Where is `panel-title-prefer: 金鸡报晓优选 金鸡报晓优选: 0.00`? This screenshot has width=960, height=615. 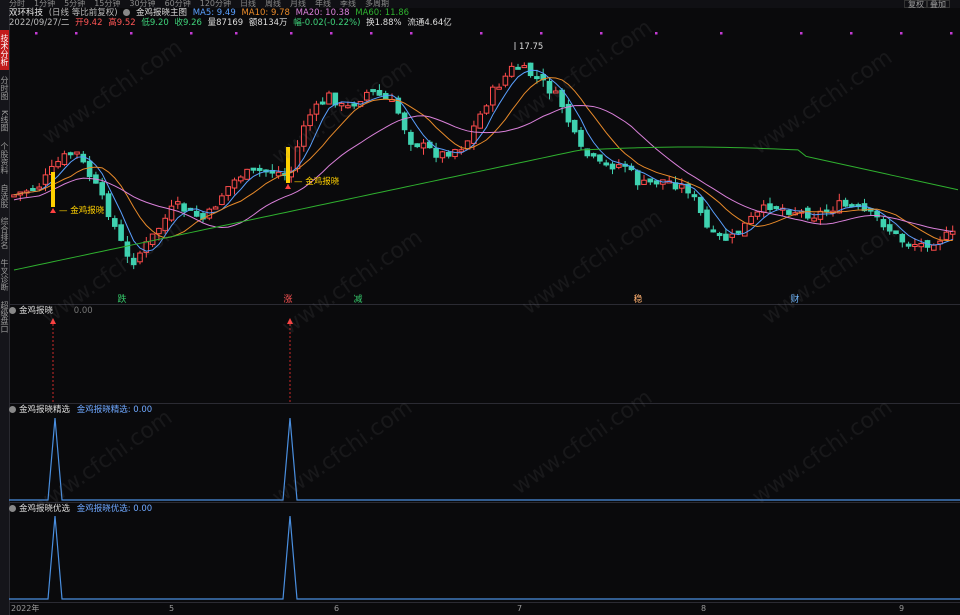 panel-title-prefer: 金鸡报晓优选 金鸡报晓优选: 0.00 is located at coordinates (80, 509).